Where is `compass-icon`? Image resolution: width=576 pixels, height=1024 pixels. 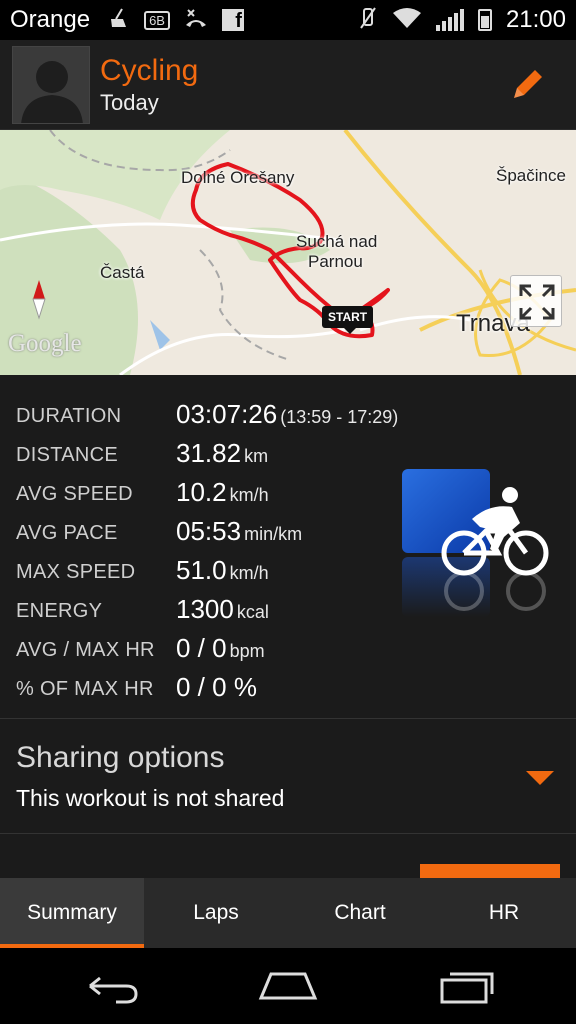
compass-icon is located at coordinates (39, 301).